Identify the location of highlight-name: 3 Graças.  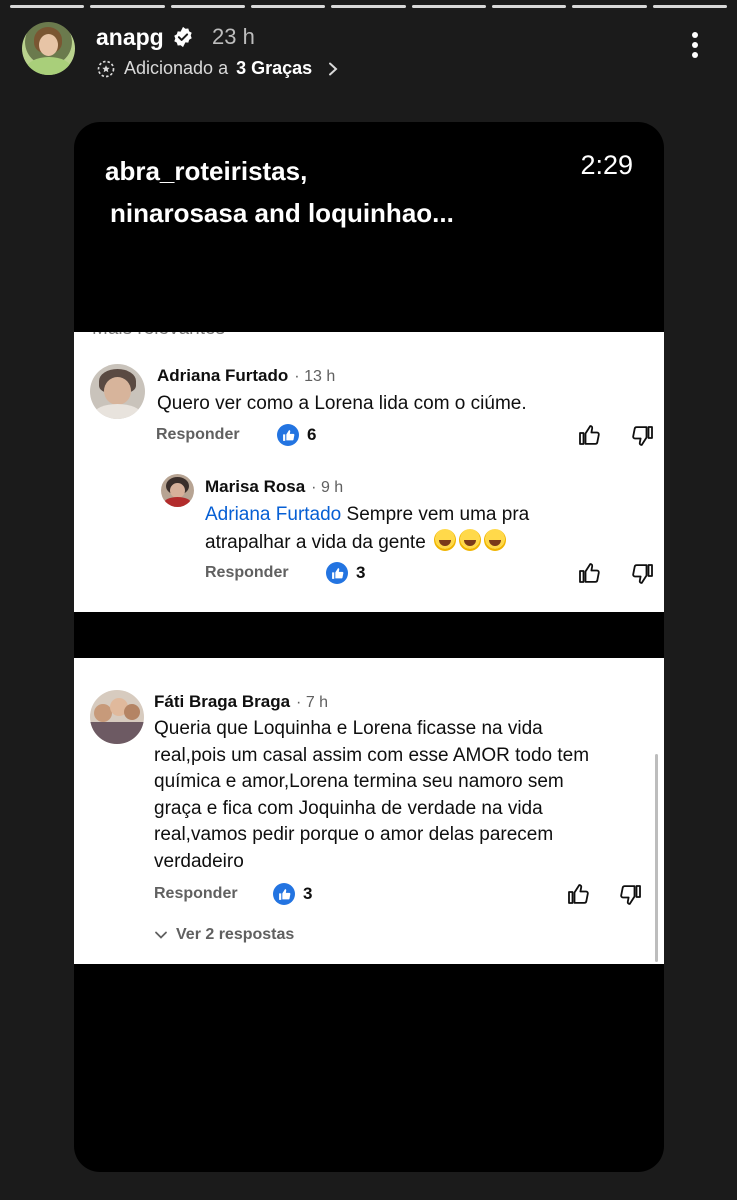
(274, 68).